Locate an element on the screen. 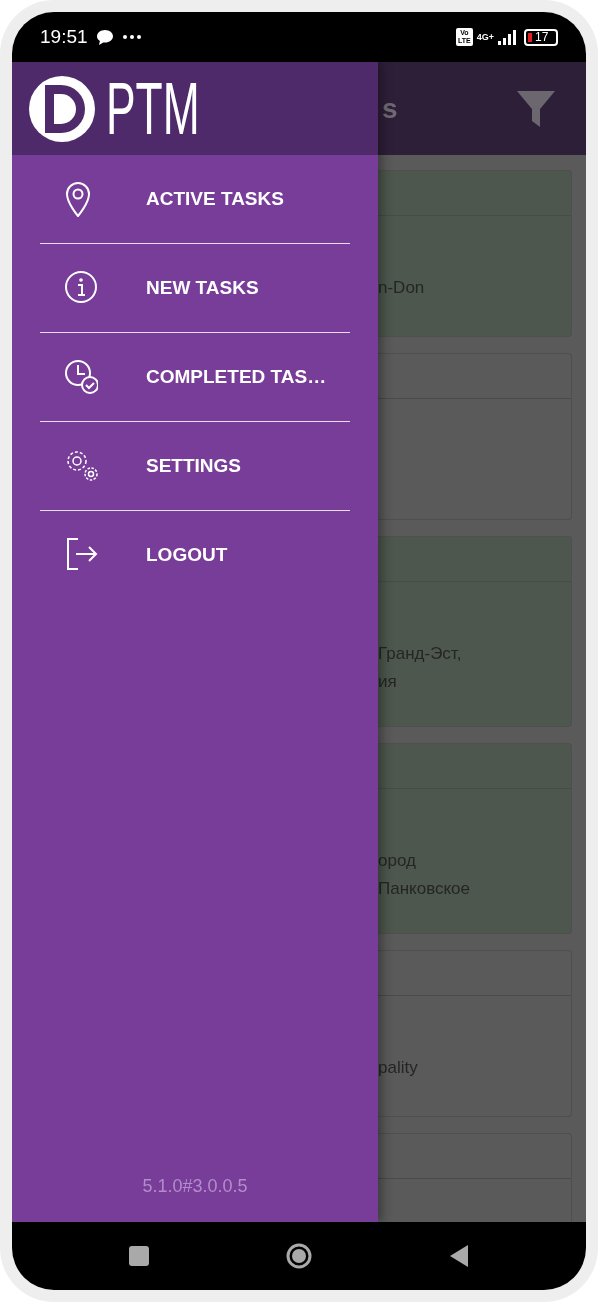  home-button is located at coordinates (299, 1256).